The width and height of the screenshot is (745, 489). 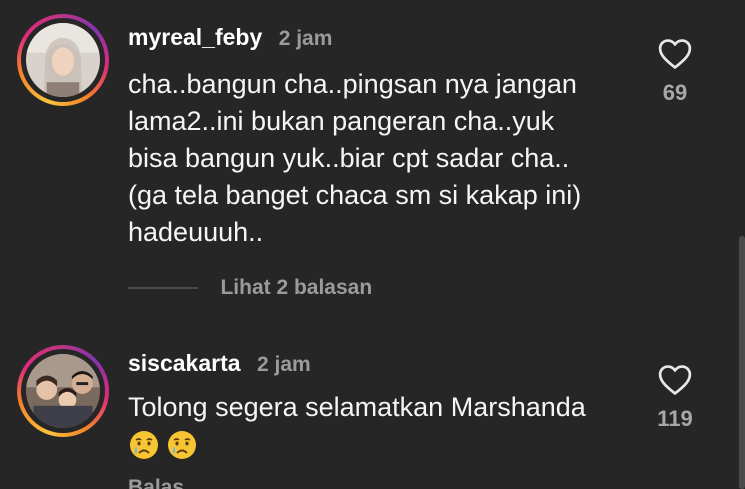 I want to click on comment-header: siscakarta 2 jam, so click(x=219, y=363).